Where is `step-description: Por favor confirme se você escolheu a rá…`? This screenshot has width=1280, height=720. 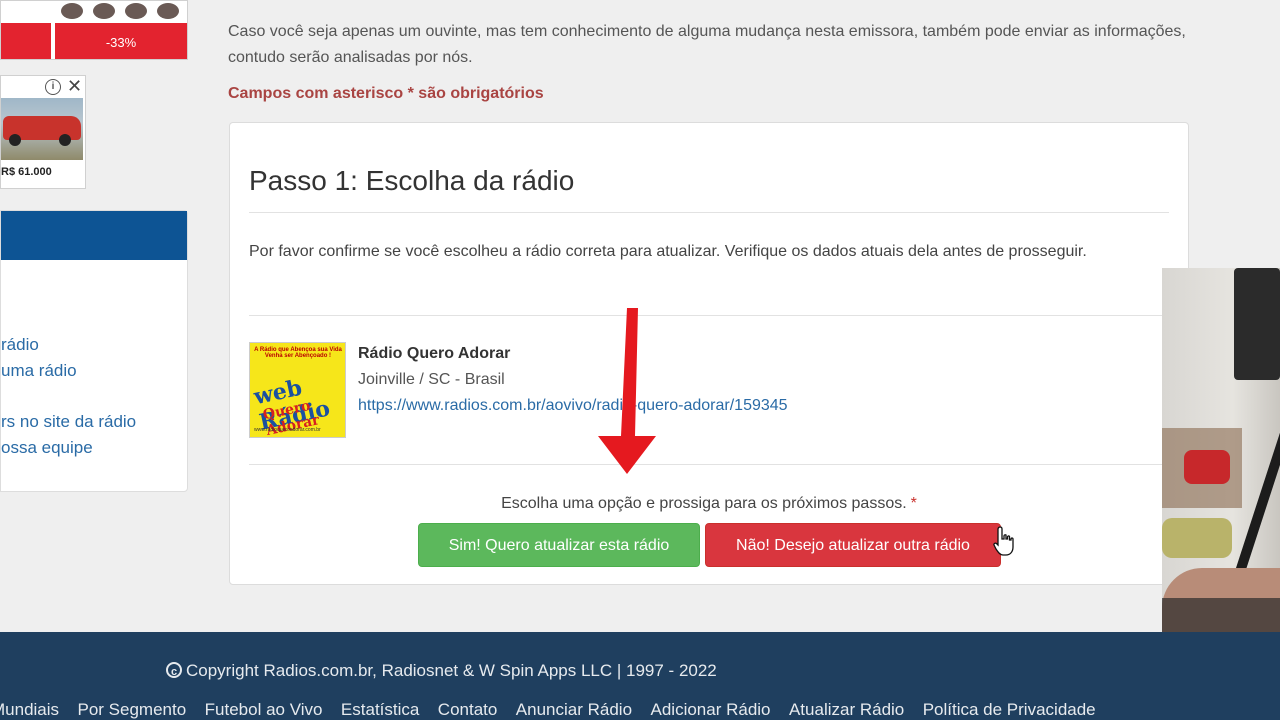
step-description: Por favor confirme se você escolheu a rá… is located at coordinates (668, 251).